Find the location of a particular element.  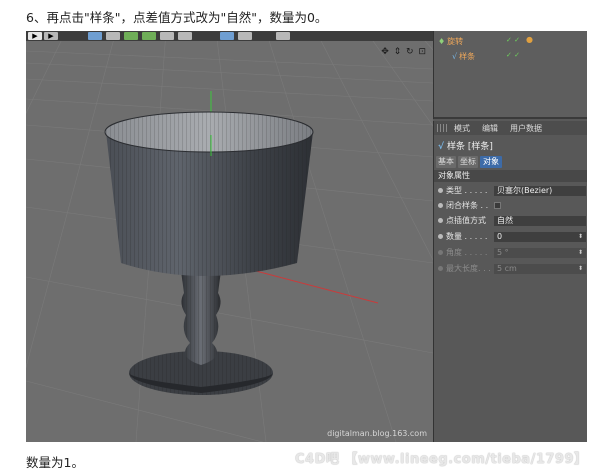

object-manager: ♦ 旋转 ✓ ✓ ● √ 样条 ✓ ✓ is located at coordinates (510, 75).